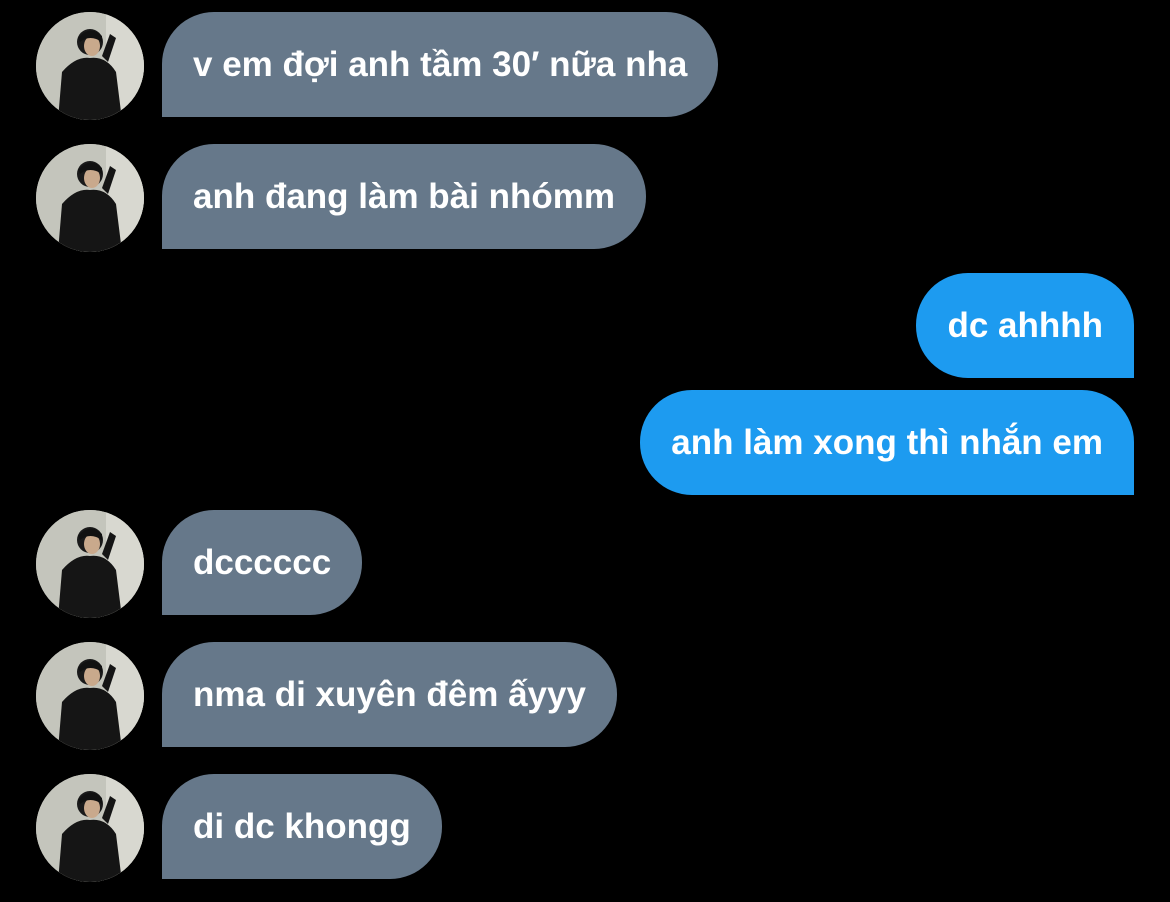 The height and width of the screenshot is (902, 1170). I want to click on received-message-bubble: anh đang làm bài nhómm, so click(404, 196).